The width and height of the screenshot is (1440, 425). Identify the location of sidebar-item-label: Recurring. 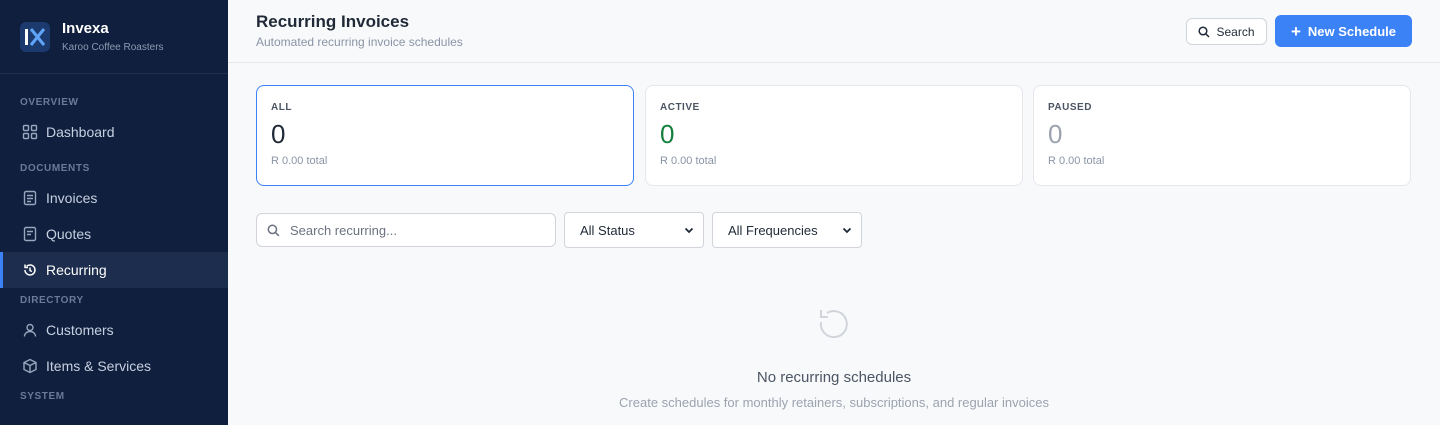
(76, 270).